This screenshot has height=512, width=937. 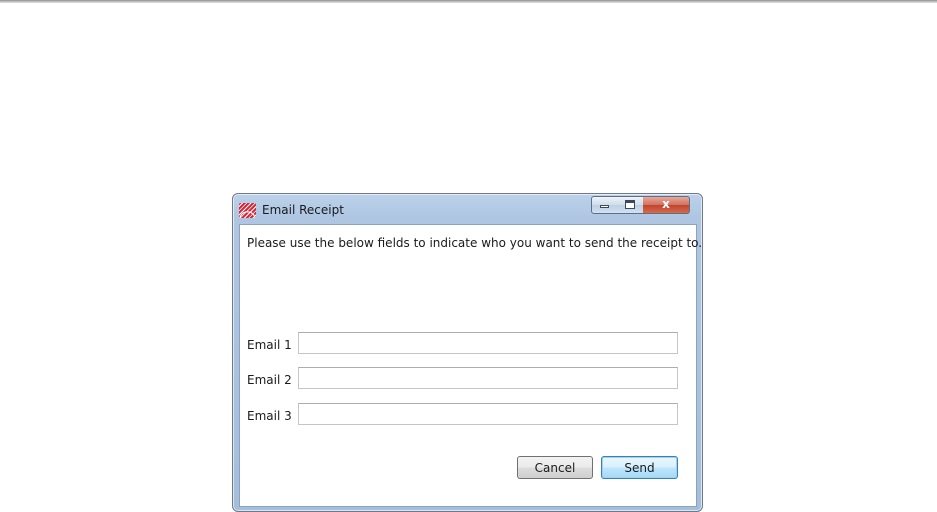 What do you see at coordinates (467, 209) in the screenshot?
I see `title-bar: Email Receipt x` at bounding box center [467, 209].